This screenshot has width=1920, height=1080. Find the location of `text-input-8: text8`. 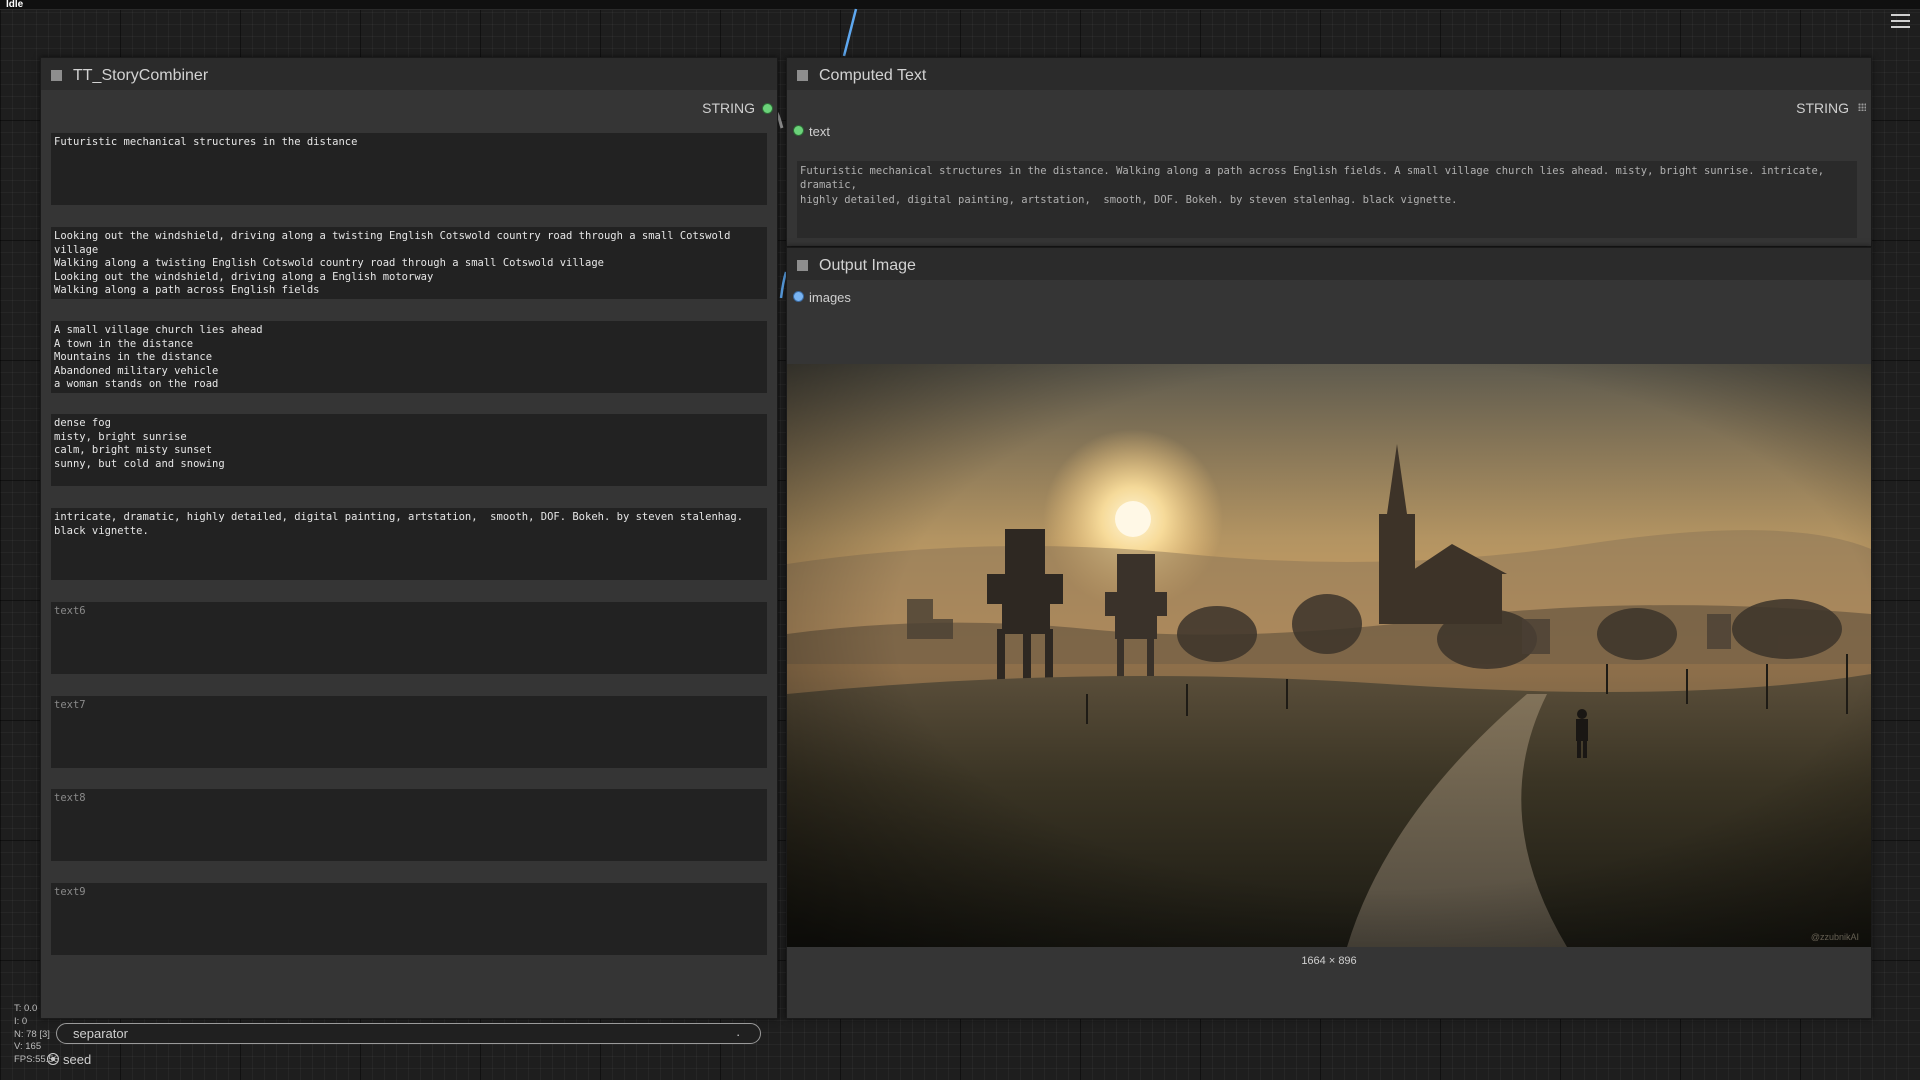

text-input-8: text8 is located at coordinates (409, 825).